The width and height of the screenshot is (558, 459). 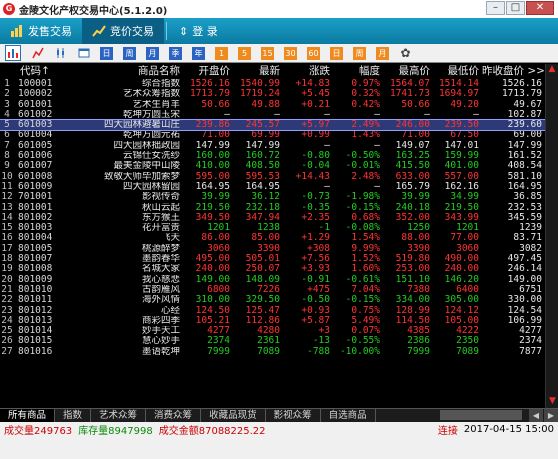 I want to click on scroll-up-icon: ▲, so click(x=552, y=69).